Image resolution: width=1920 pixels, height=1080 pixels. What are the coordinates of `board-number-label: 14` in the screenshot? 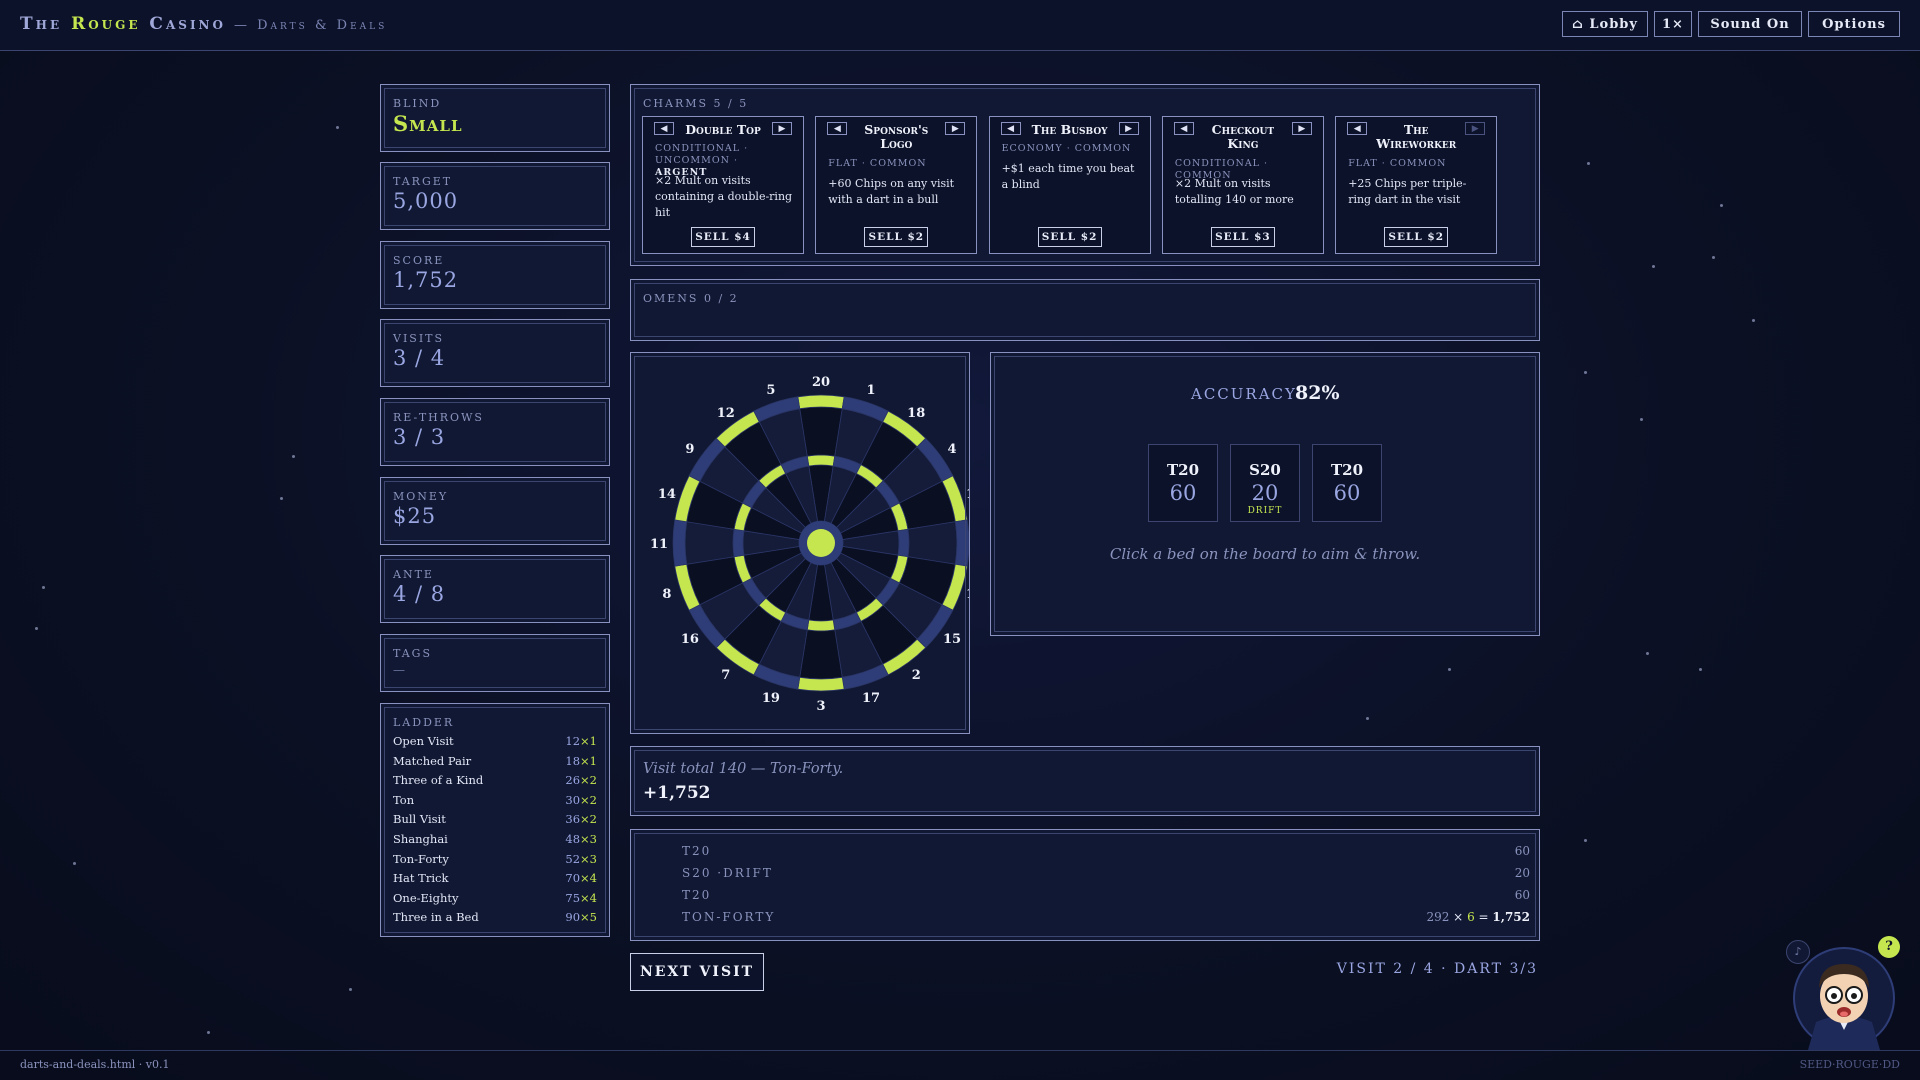 It's located at (667, 494).